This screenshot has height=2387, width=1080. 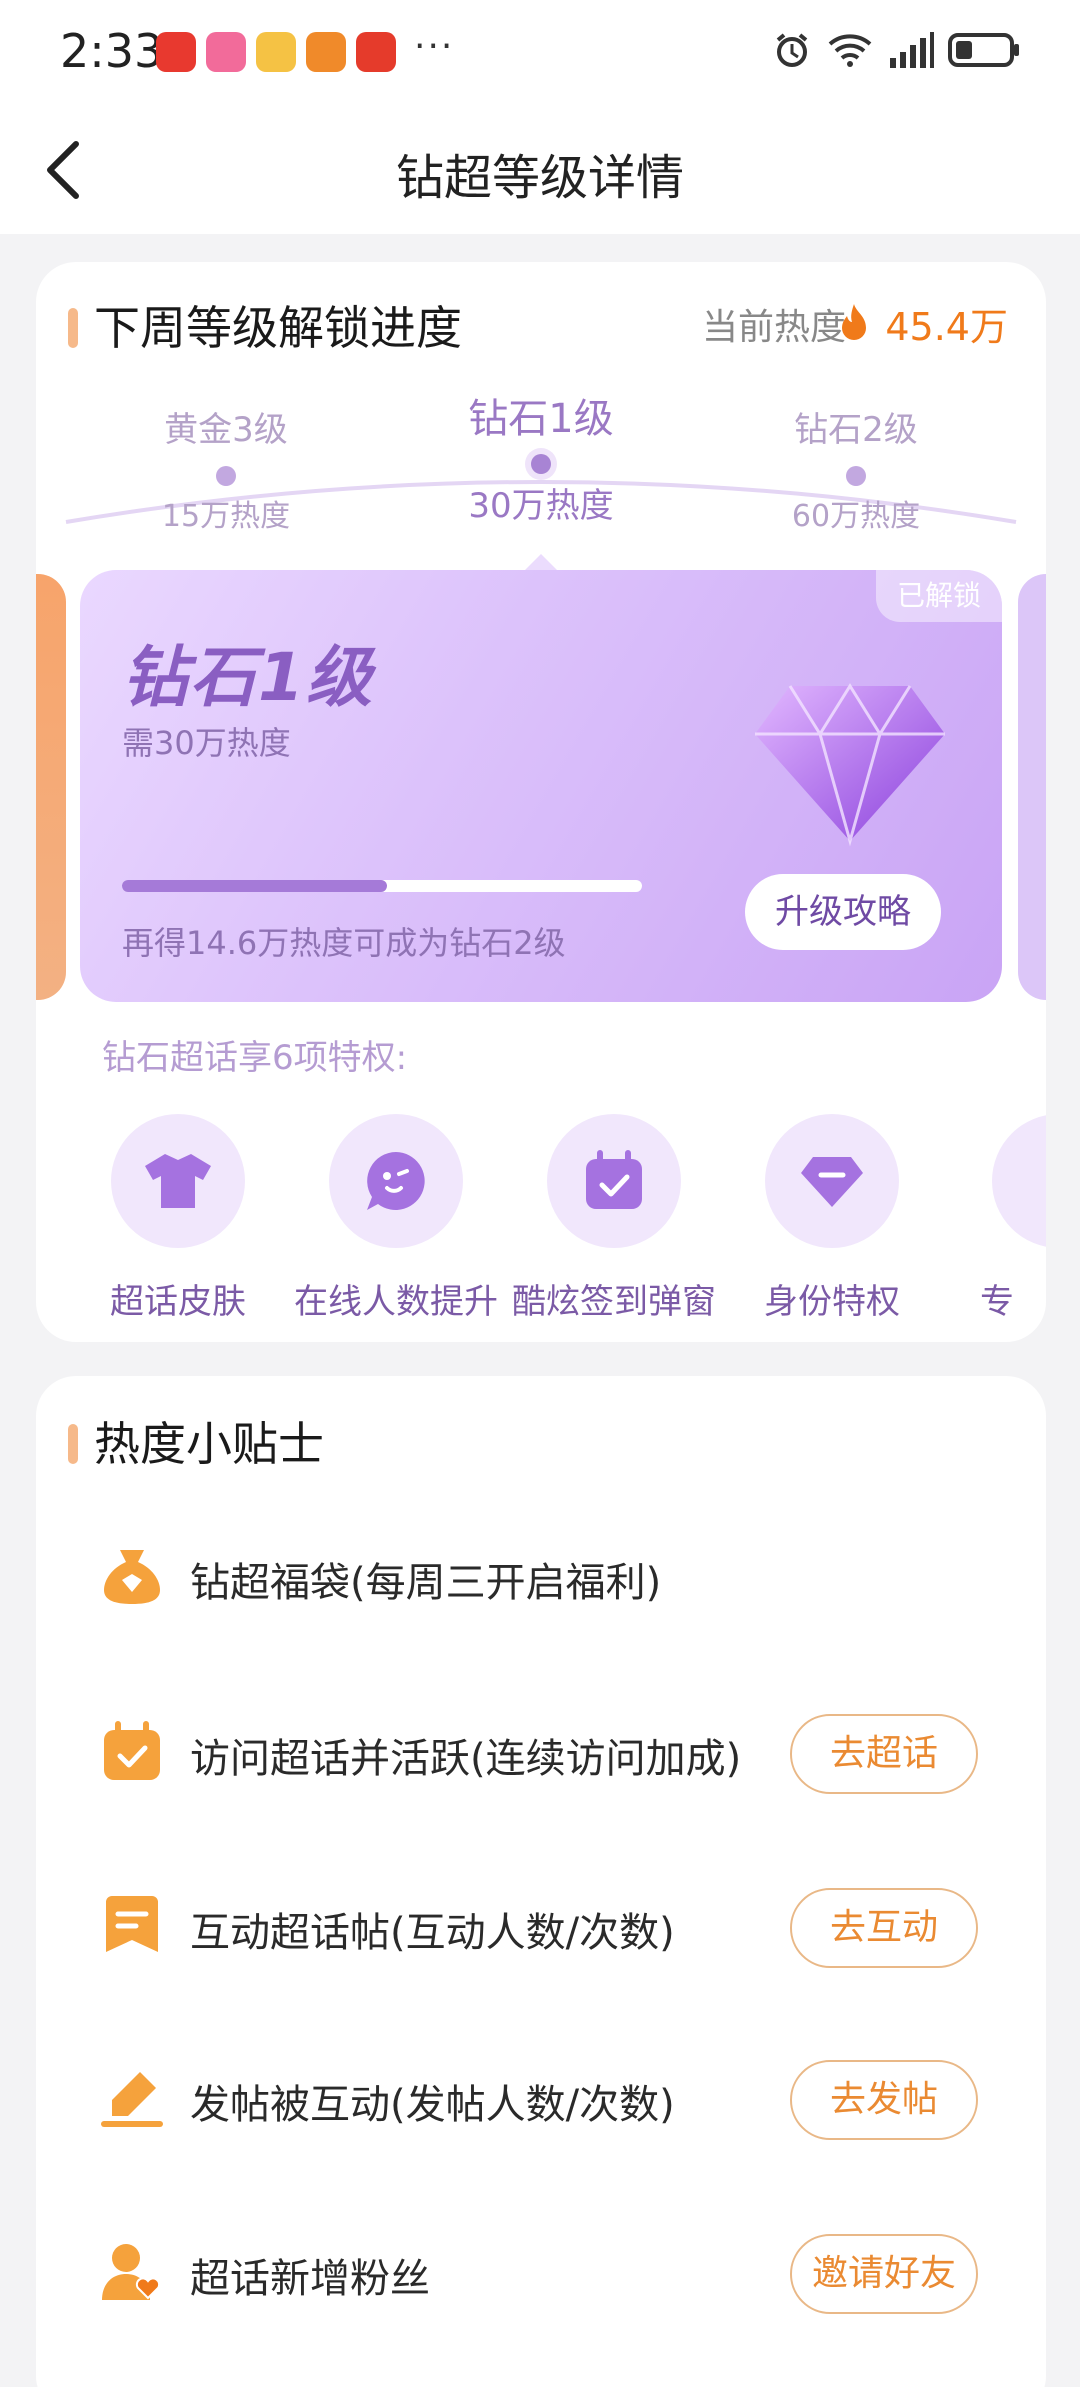 I want to click on level-heat: 60万热度, so click(x=856, y=516).